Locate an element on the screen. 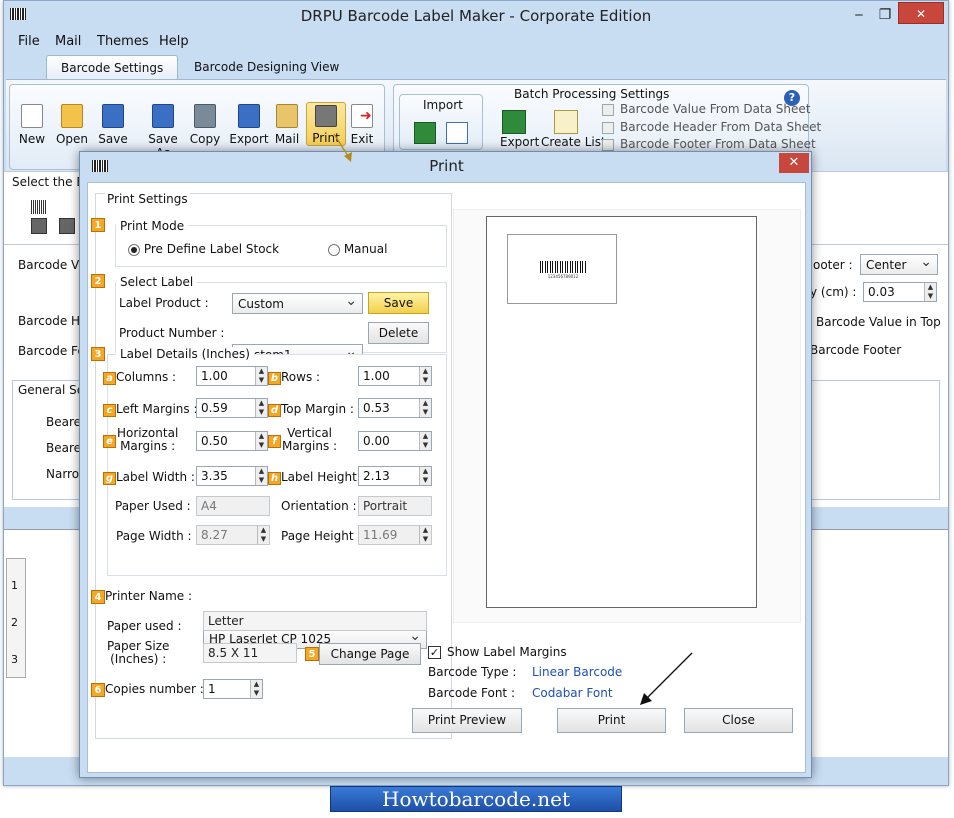 This screenshot has height=818, width=954. step-letter: a is located at coordinates (109, 378).